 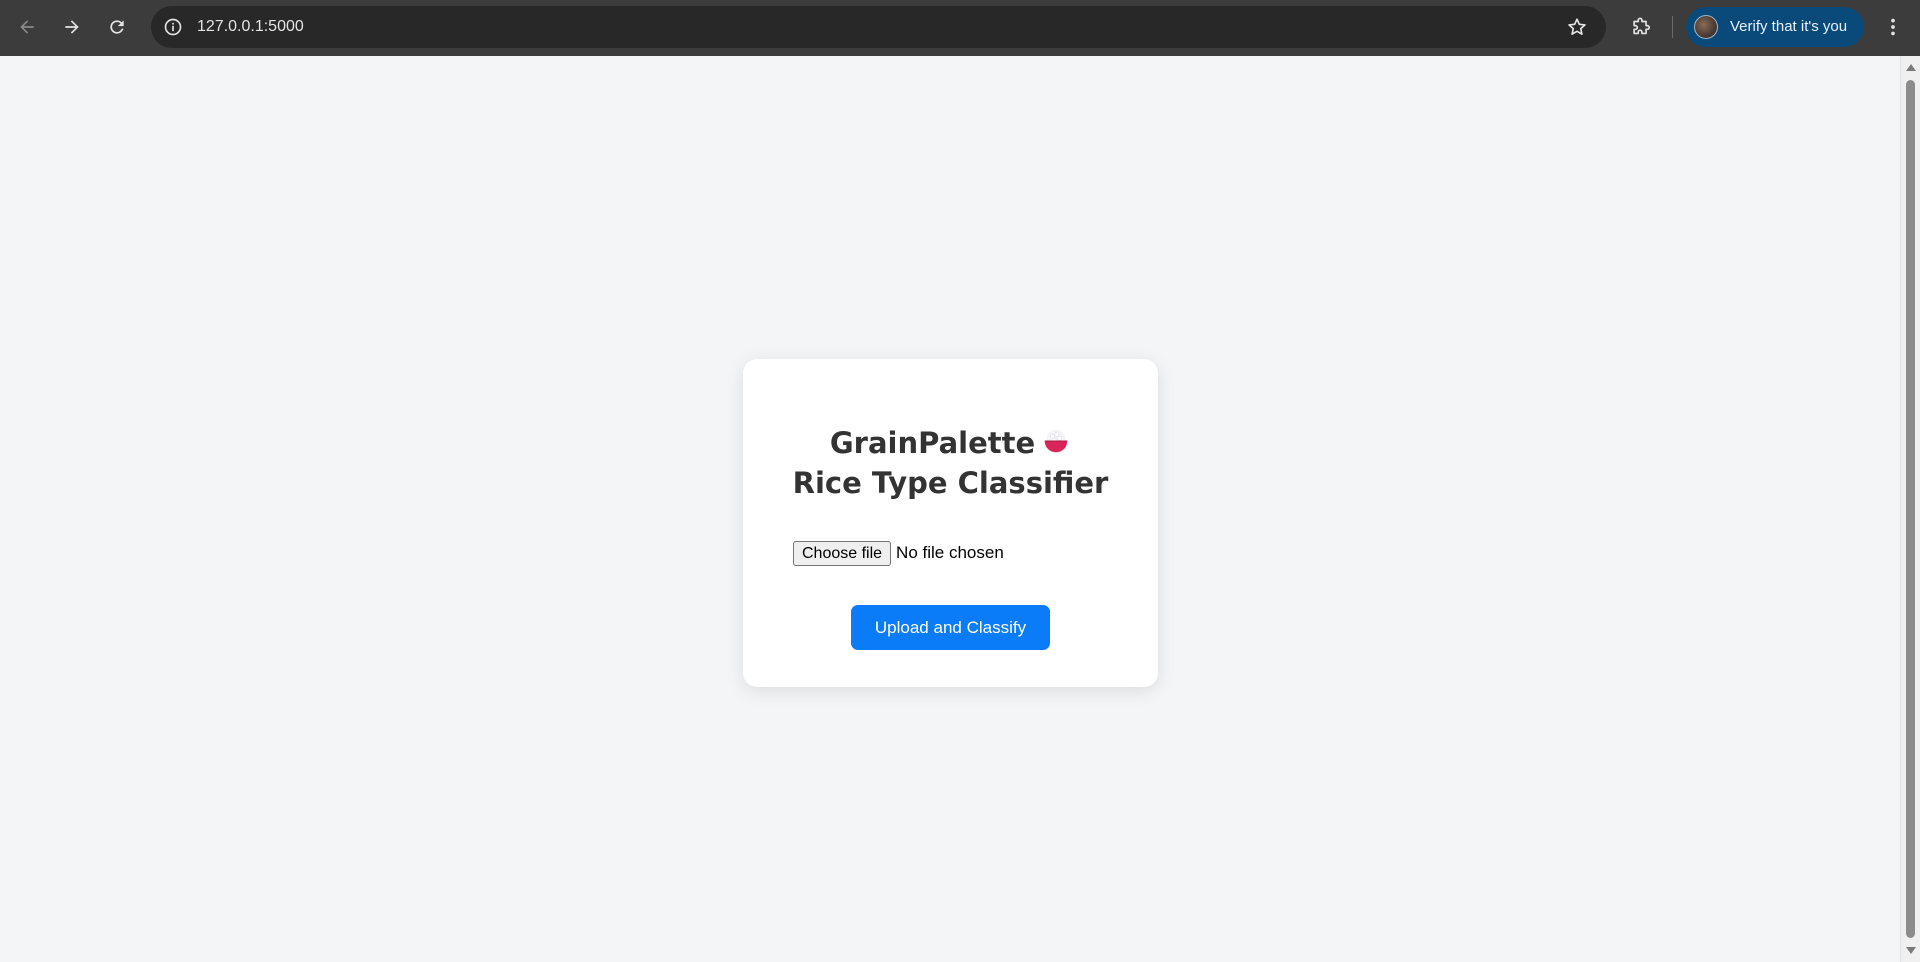 I want to click on bookmark-star-icon, so click(x=1577, y=27).